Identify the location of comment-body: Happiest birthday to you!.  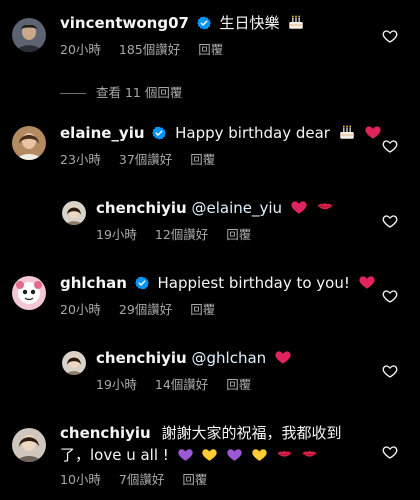
(253, 283).